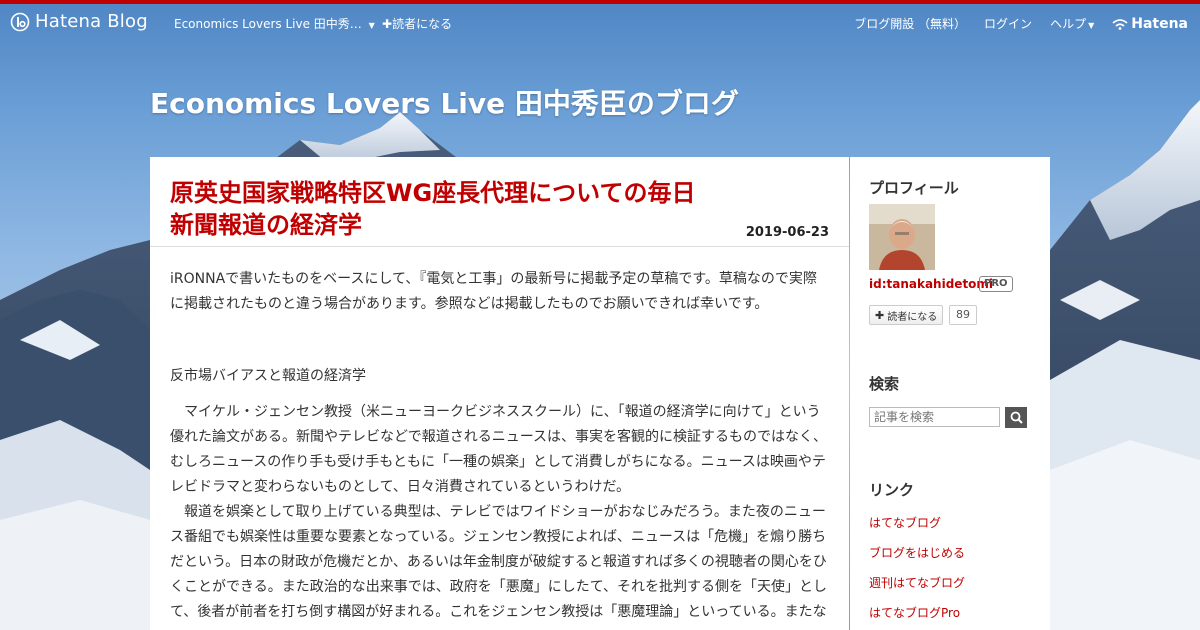 The image size is (1200, 630). What do you see at coordinates (1008, 23) in the screenshot?
I see `login-link: ログイン` at bounding box center [1008, 23].